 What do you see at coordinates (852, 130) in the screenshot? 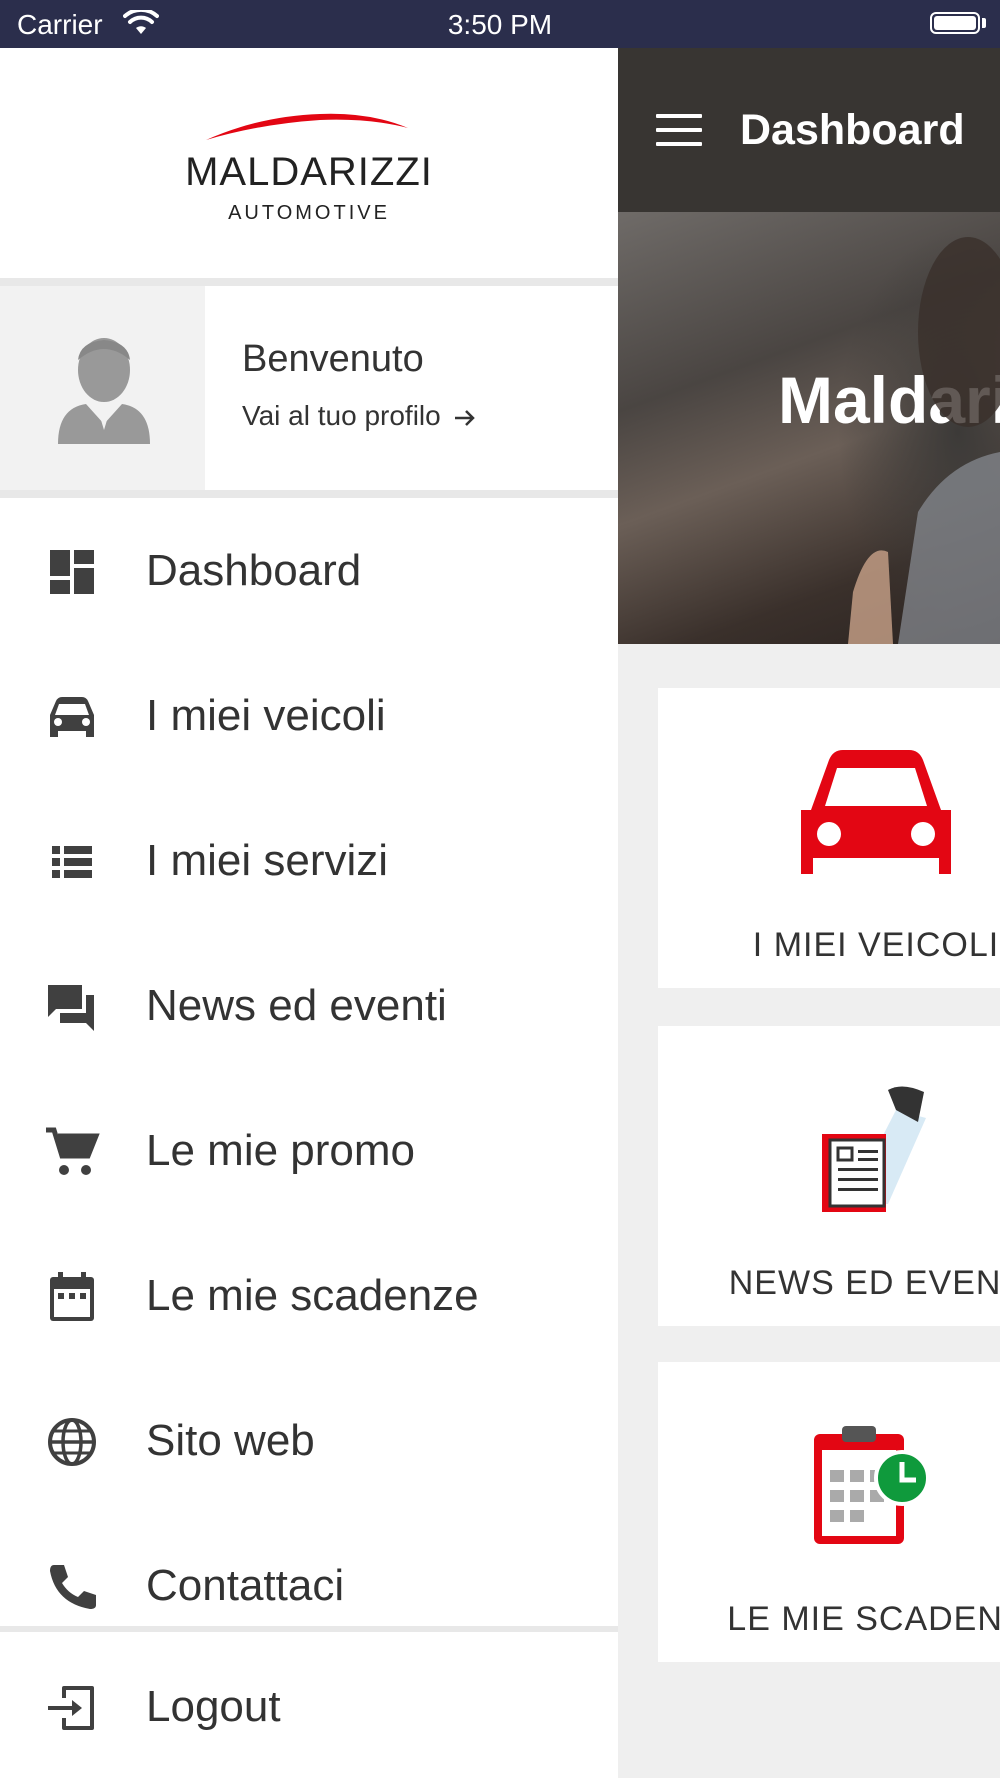
I see `page-title: Dashboard` at bounding box center [852, 130].